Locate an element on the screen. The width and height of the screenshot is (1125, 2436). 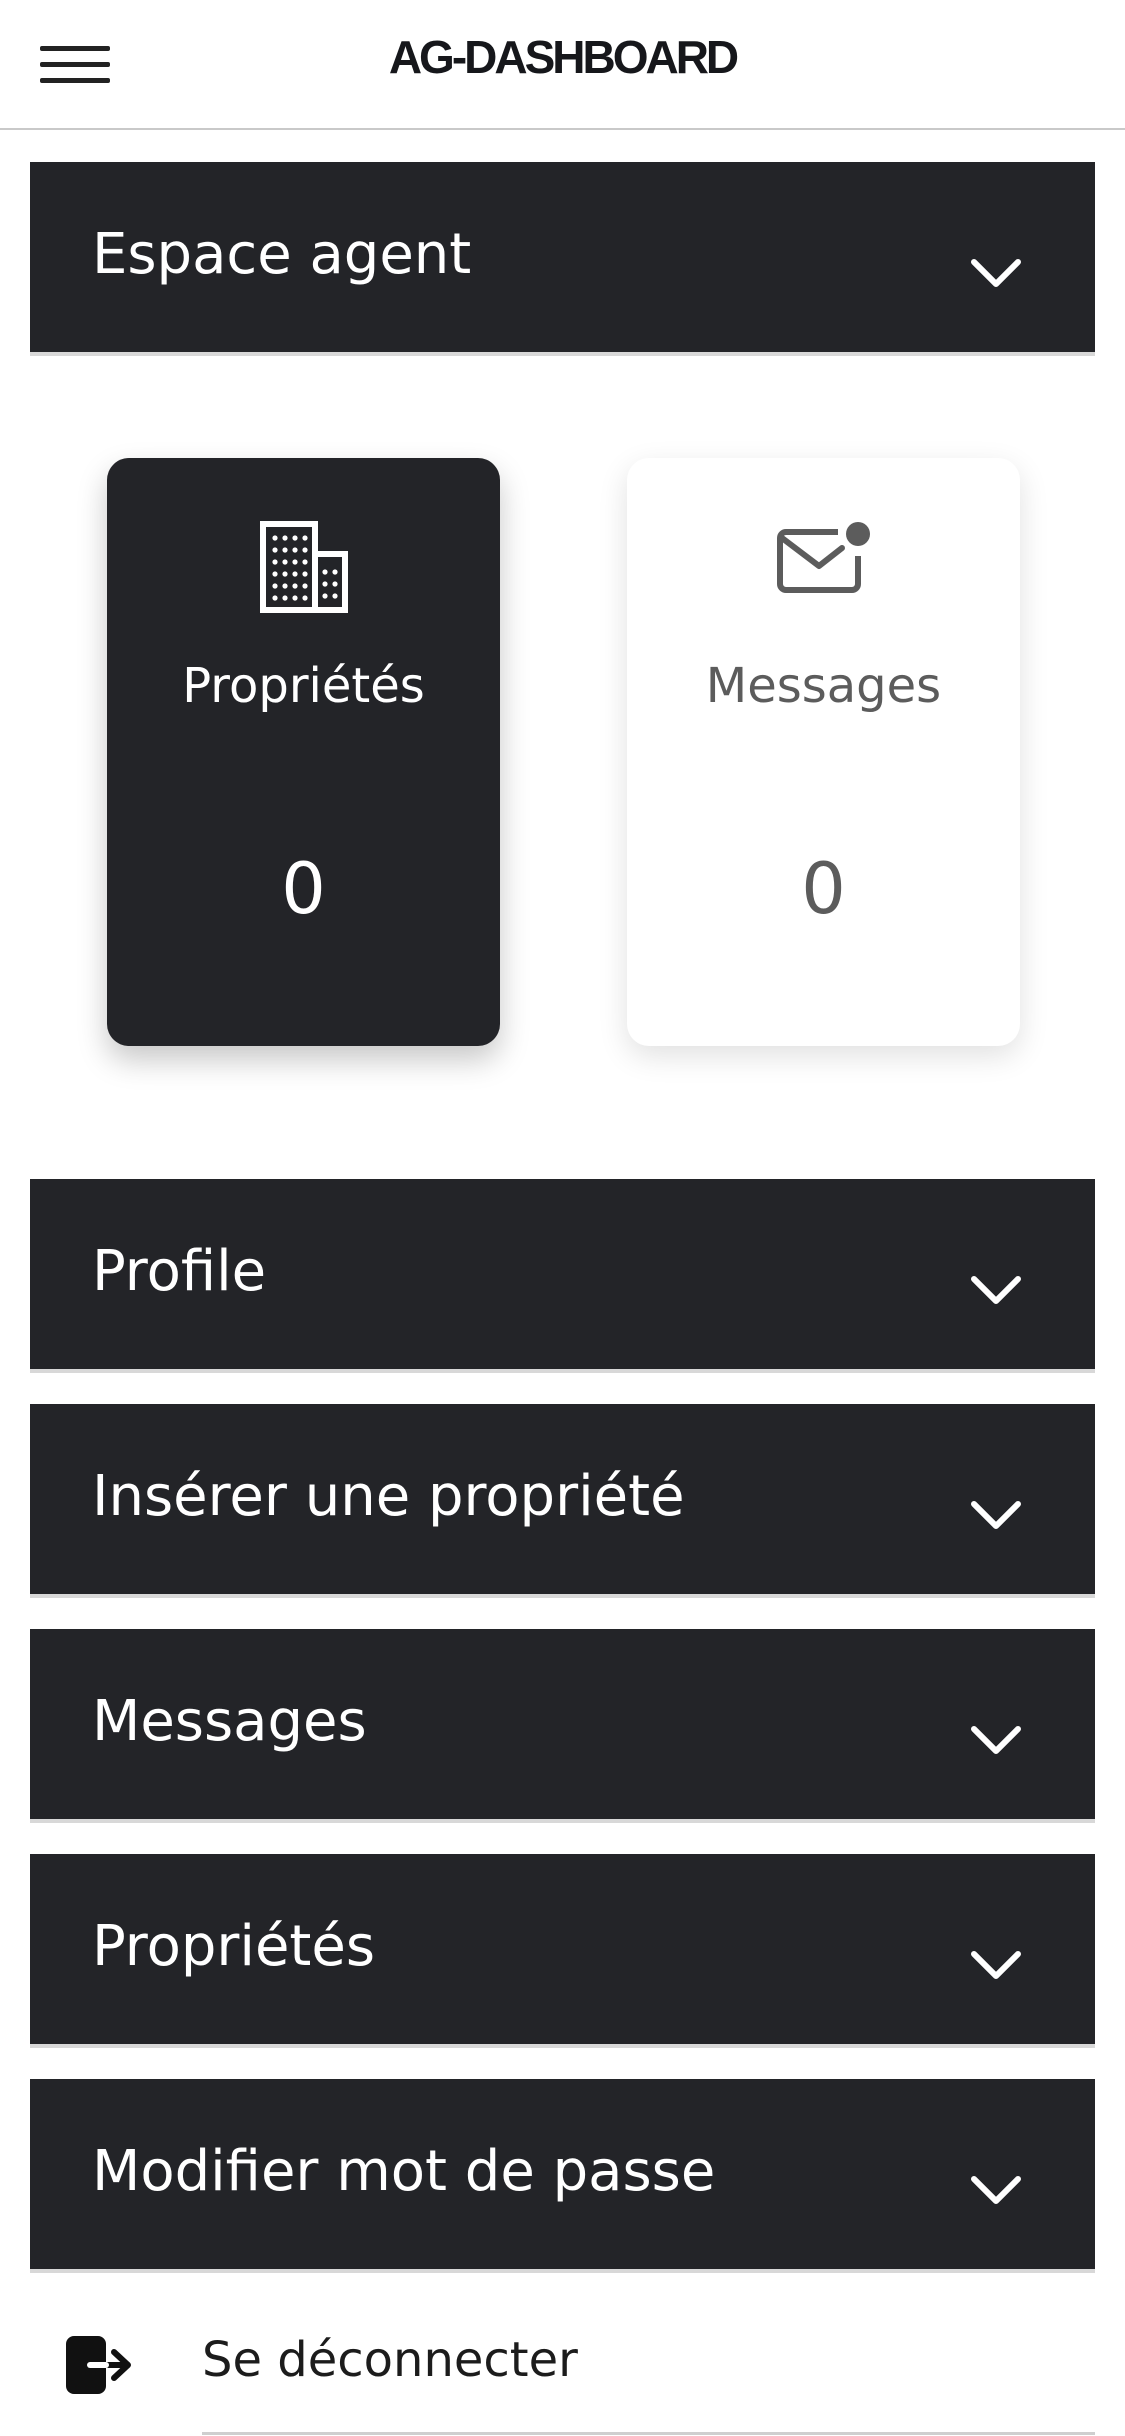
section-profile: Profile is located at coordinates (562, 1276).